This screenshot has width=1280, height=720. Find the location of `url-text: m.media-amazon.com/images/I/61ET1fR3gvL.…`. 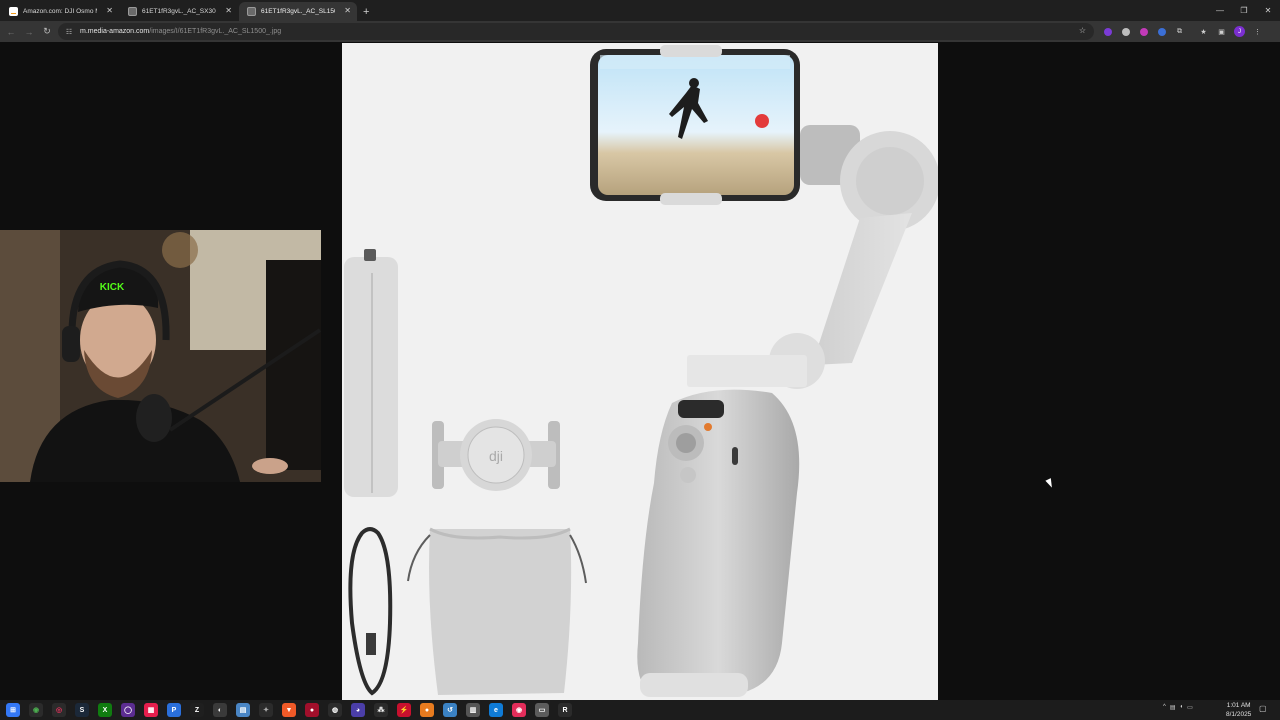

url-text: m.media-amazon.com/images/I/61ET1fR3gvL.… is located at coordinates (181, 31).